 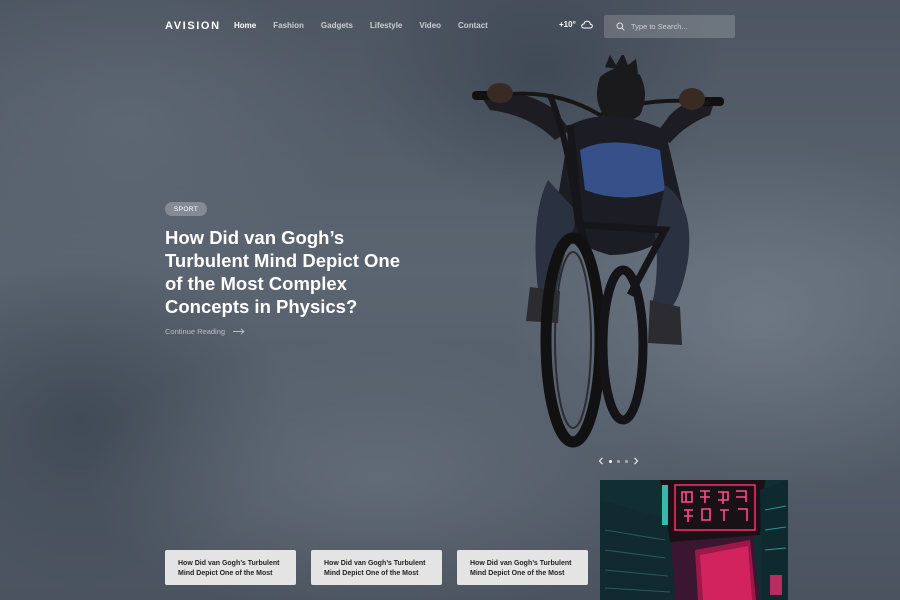 I want to click on category-badge: SPORT, so click(x=186, y=209).